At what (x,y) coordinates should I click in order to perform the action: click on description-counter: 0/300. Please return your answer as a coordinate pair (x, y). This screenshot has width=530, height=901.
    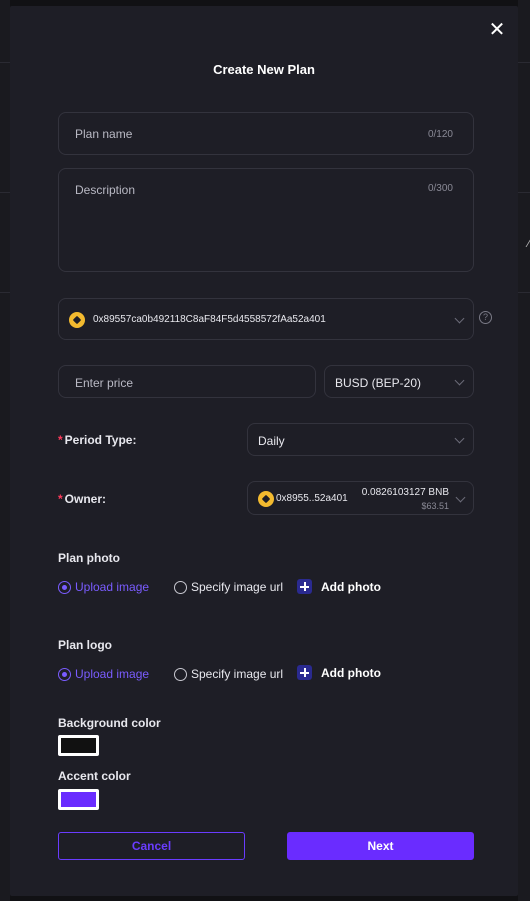
    Looking at the image, I should click on (440, 188).